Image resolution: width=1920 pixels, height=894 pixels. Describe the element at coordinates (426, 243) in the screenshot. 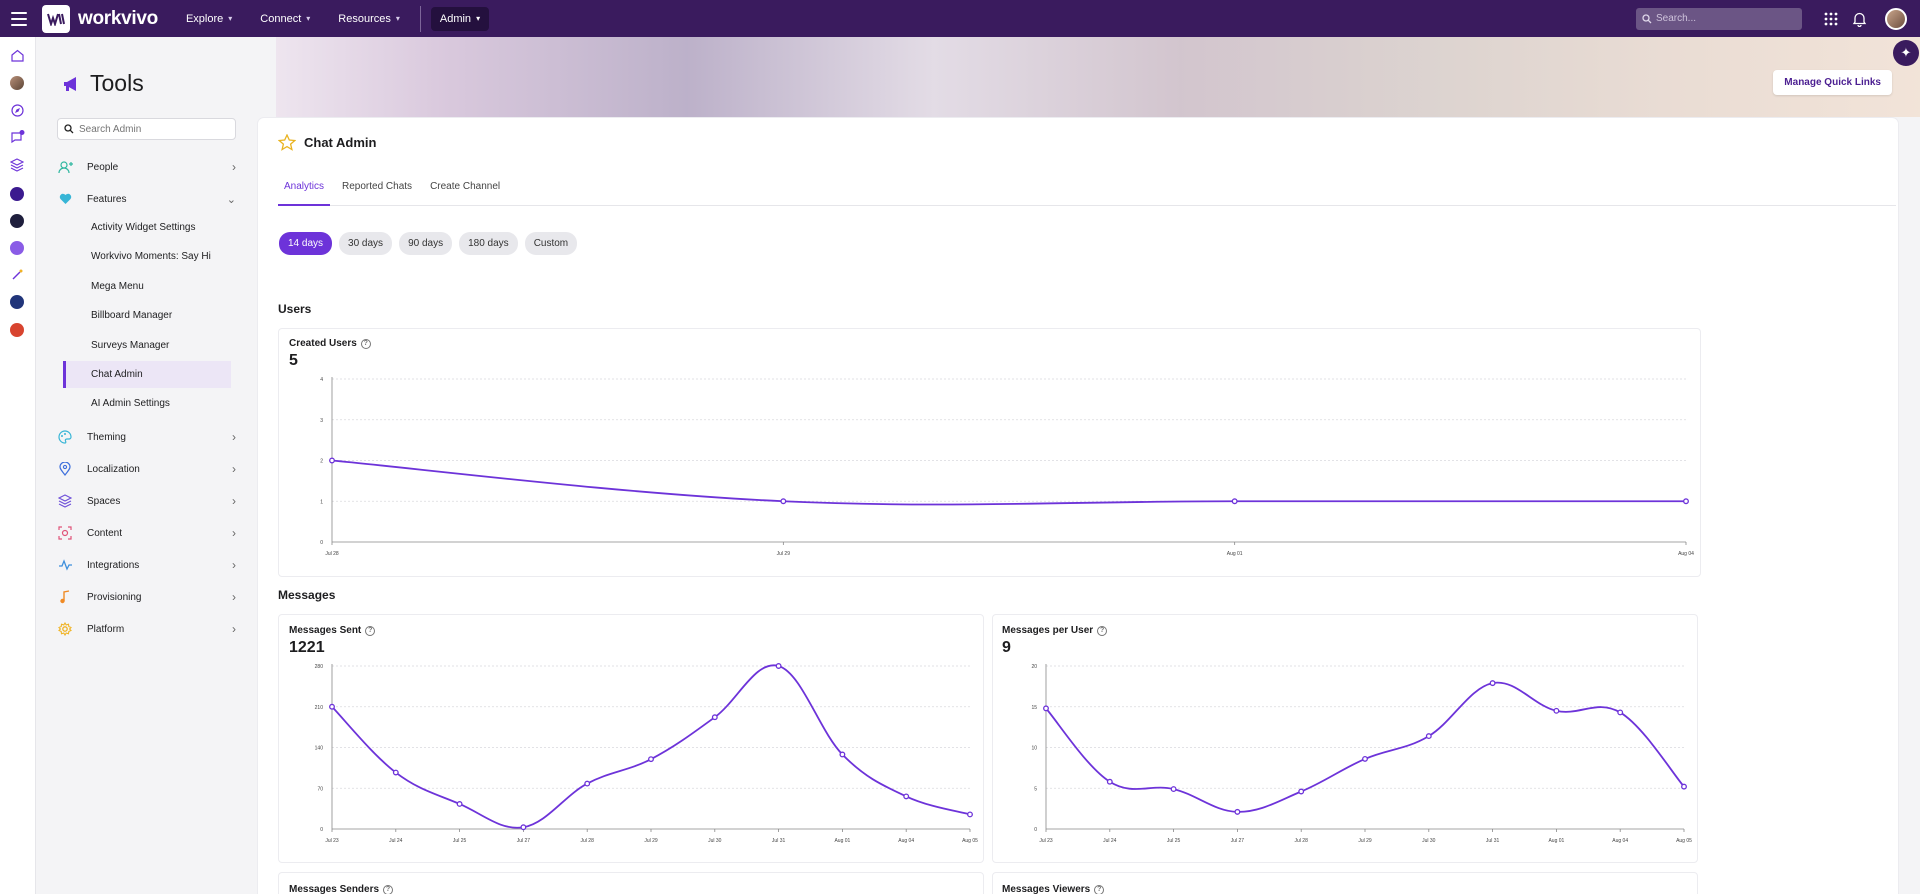

I see `range-90-days: 90 days` at that location.